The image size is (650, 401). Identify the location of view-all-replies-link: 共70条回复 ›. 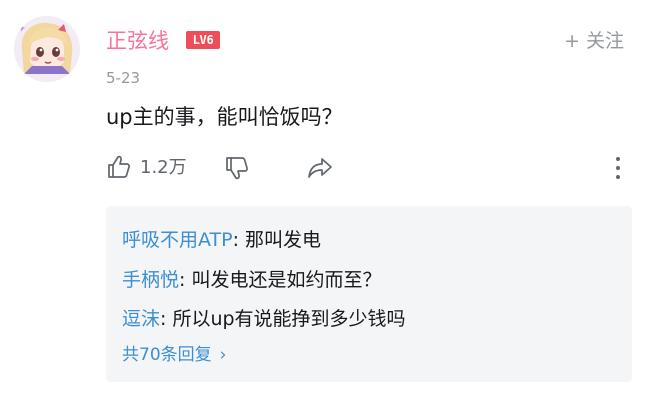
(174, 355).